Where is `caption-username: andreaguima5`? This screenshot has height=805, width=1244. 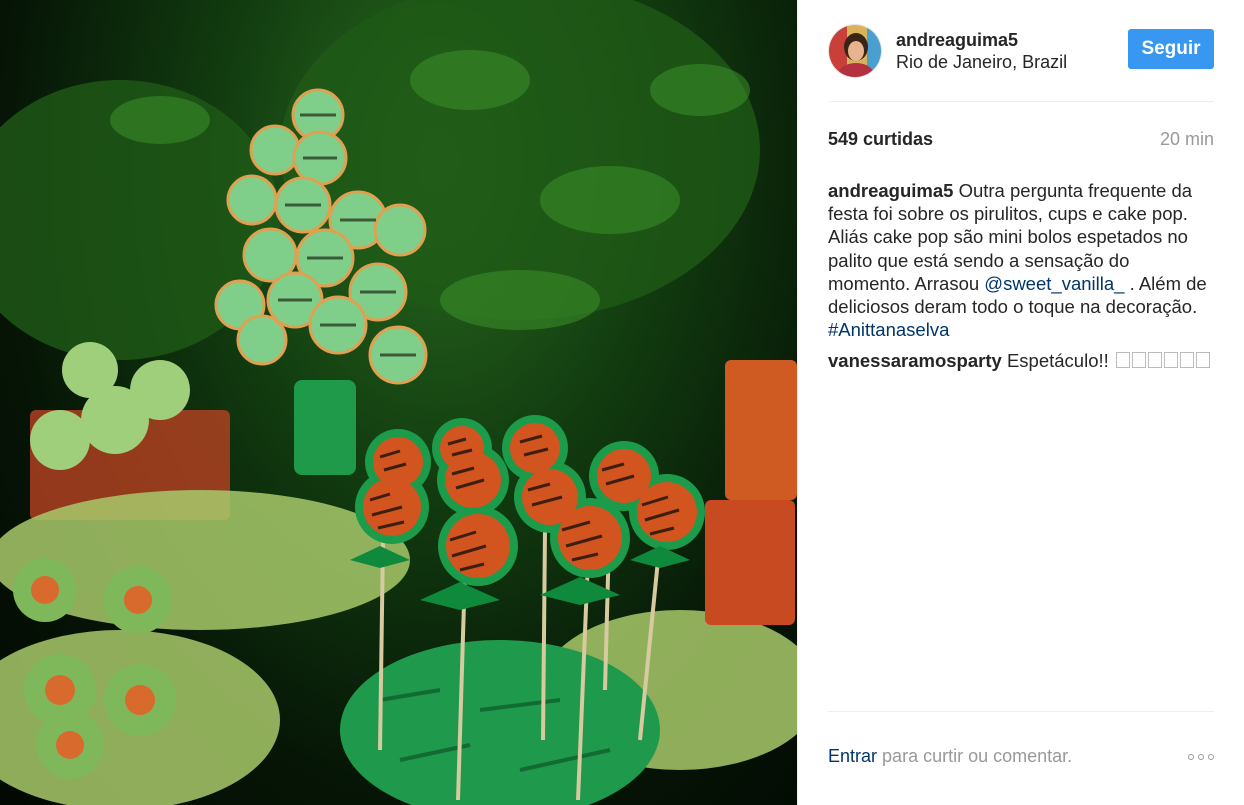
caption-username: andreaguima5 is located at coordinates (890, 190).